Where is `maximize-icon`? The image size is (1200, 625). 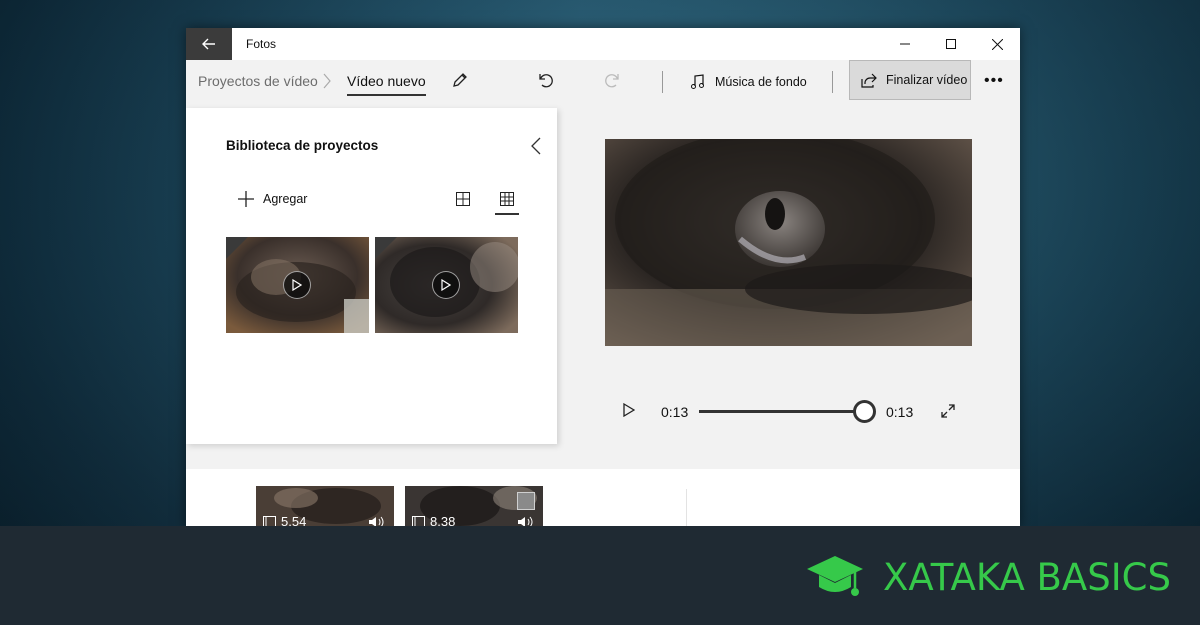 maximize-icon is located at coordinates (951, 44).